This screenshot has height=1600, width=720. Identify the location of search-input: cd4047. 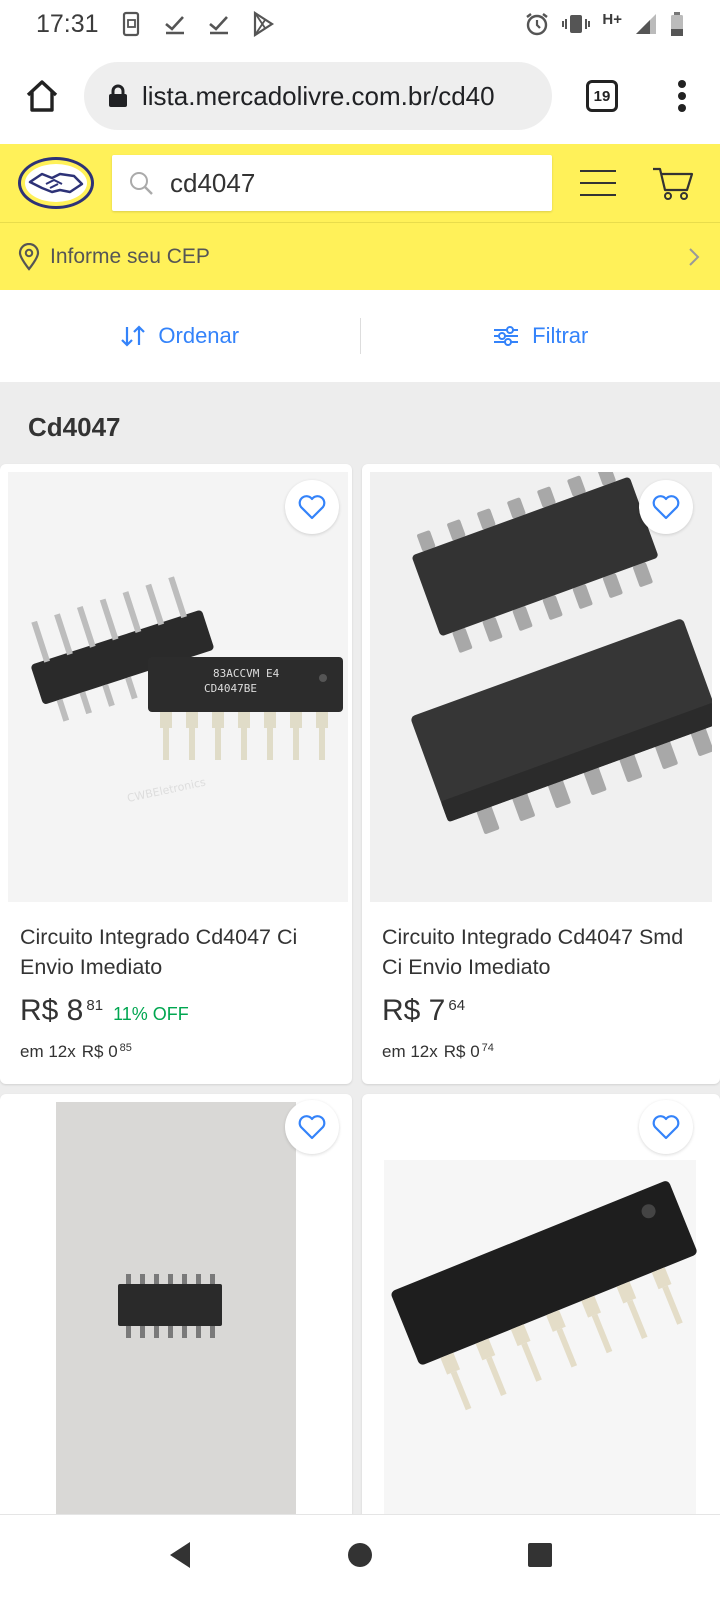
(332, 183).